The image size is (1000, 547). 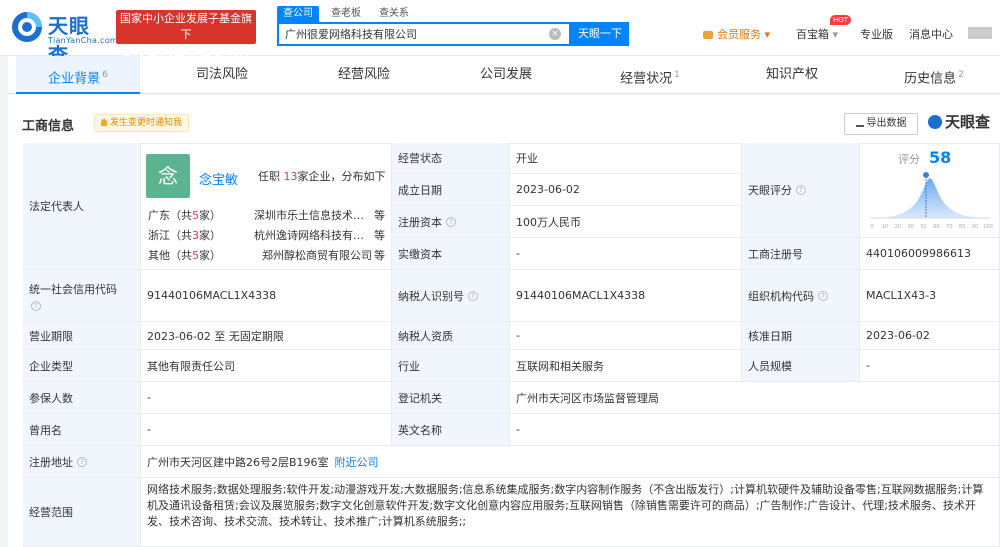 I want to click on score-axis-tick: 10, so click(x=885, y=227).